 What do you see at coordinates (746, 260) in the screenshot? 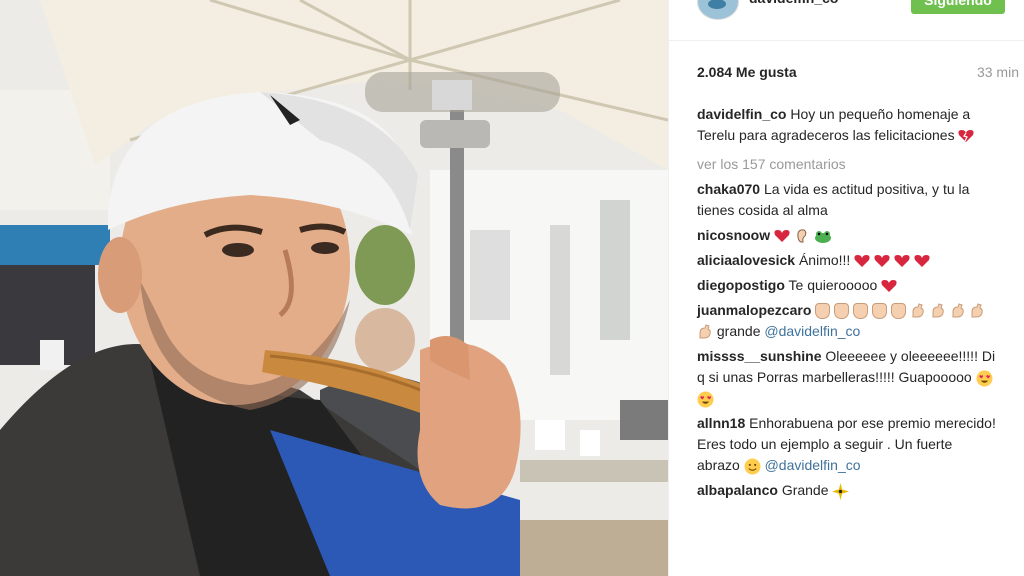
I see `comment-username: aliciaalovesick` at bounding box center [746, 260].